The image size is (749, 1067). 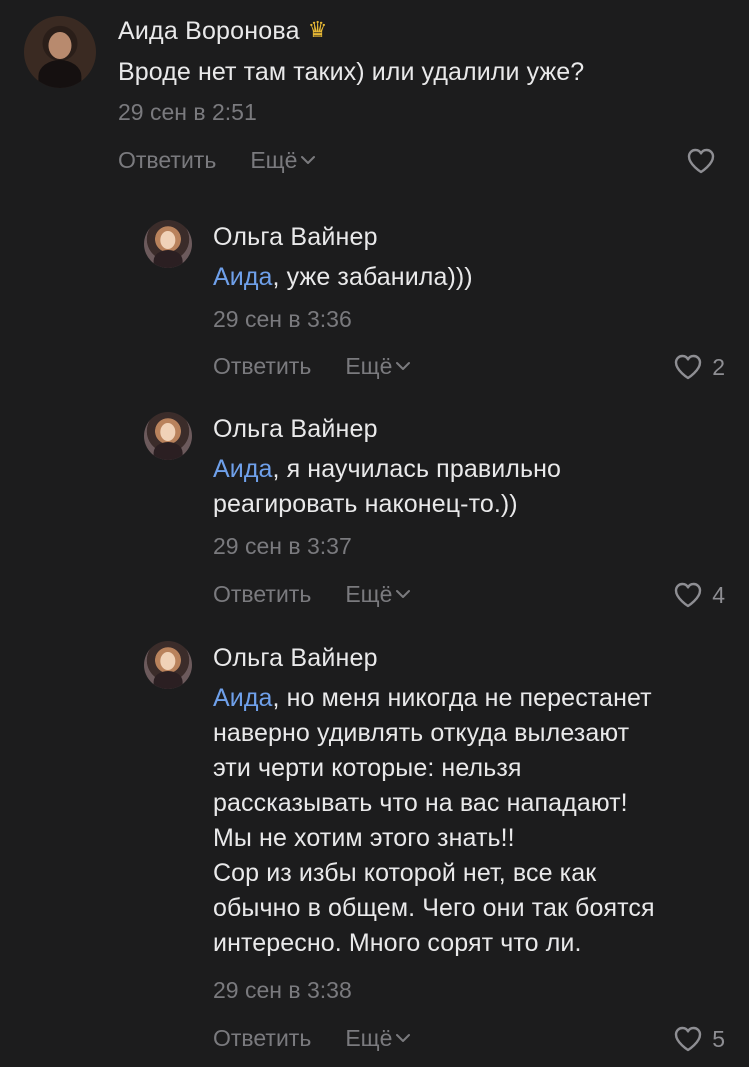 What do you see at coordinates (434, 908) in the screenshot?
I see `comment-text-line: обычно в общем. Чего они так боятся` at bounding box center [434, 908].